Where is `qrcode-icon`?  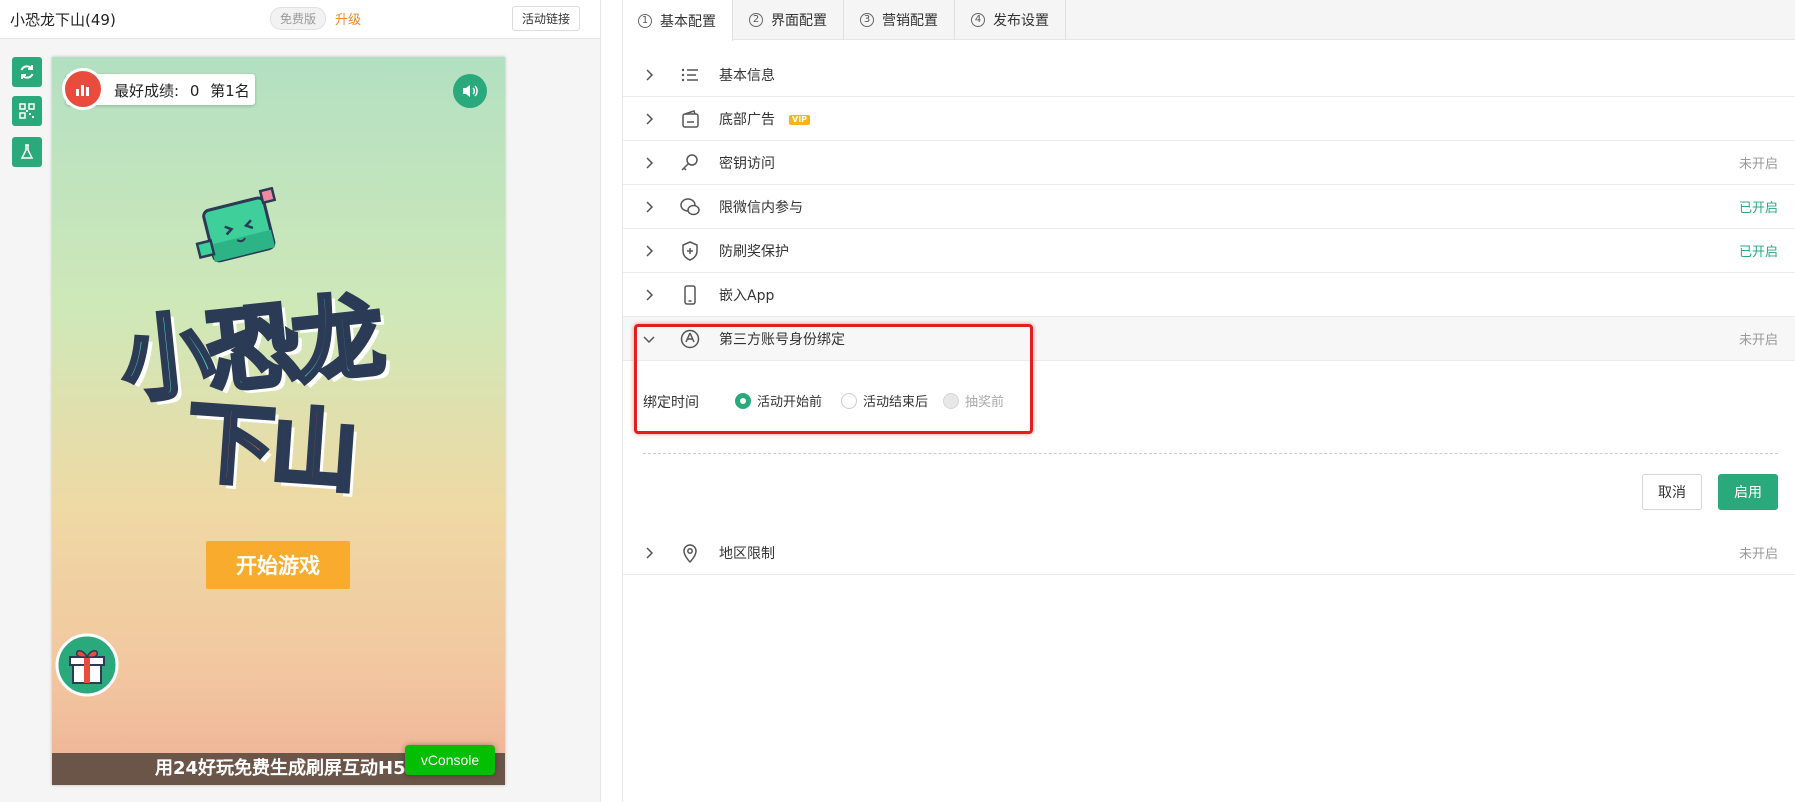
qrcode-icon is located at coordinates (27, 111).